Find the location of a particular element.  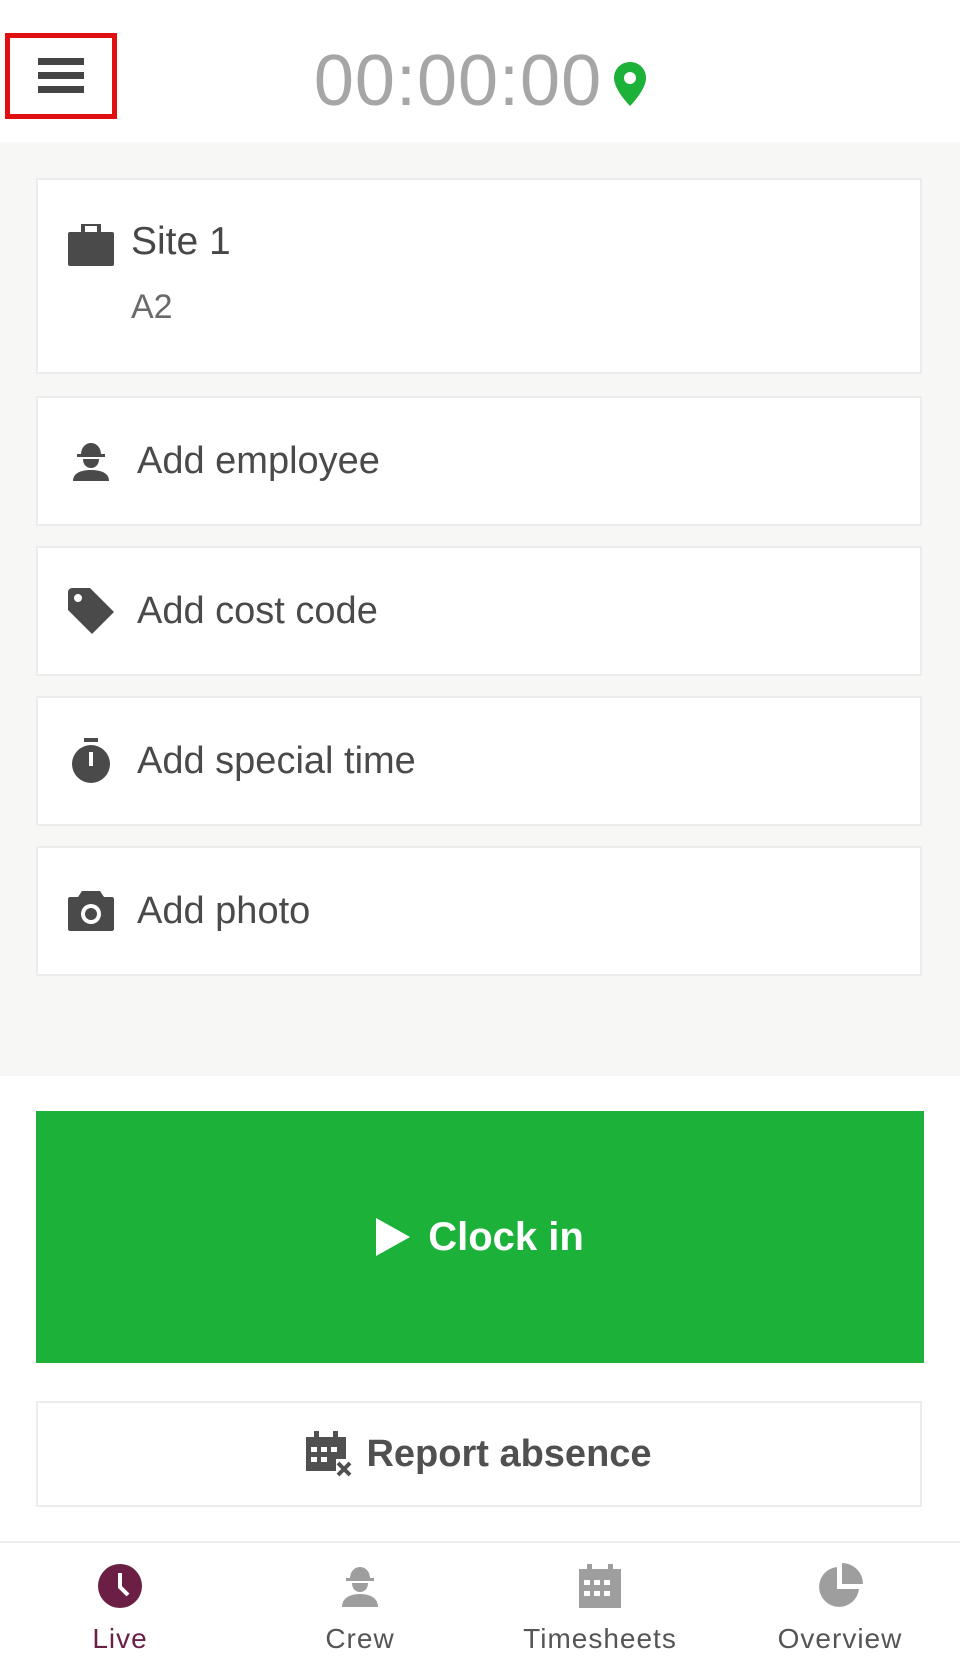

add-employee-label: Add employee is located at coordinates (258, 460).